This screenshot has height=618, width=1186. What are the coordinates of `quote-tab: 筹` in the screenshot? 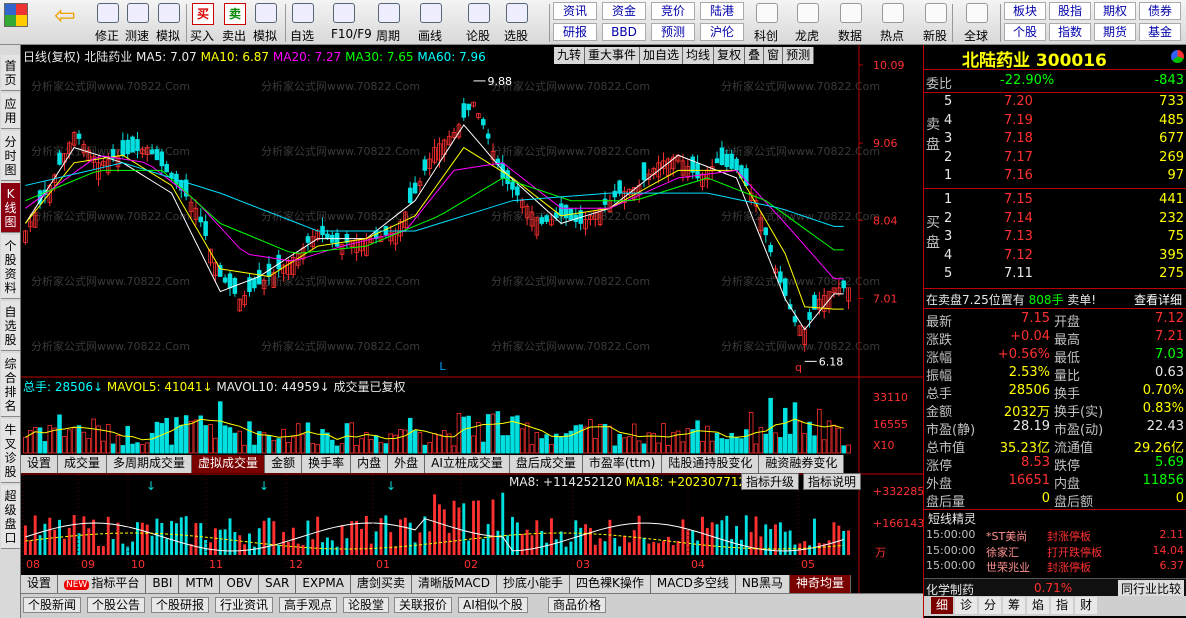 It's located at (1014, 605).